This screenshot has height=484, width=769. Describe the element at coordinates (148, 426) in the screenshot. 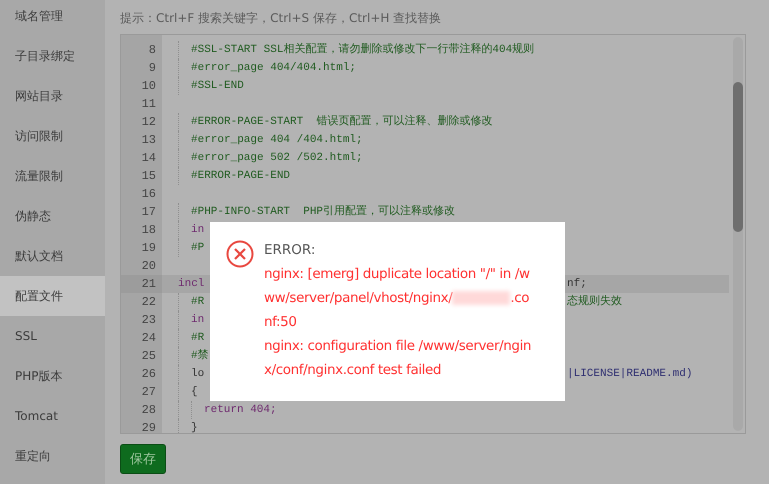

I see `line-number: 29` at that location.